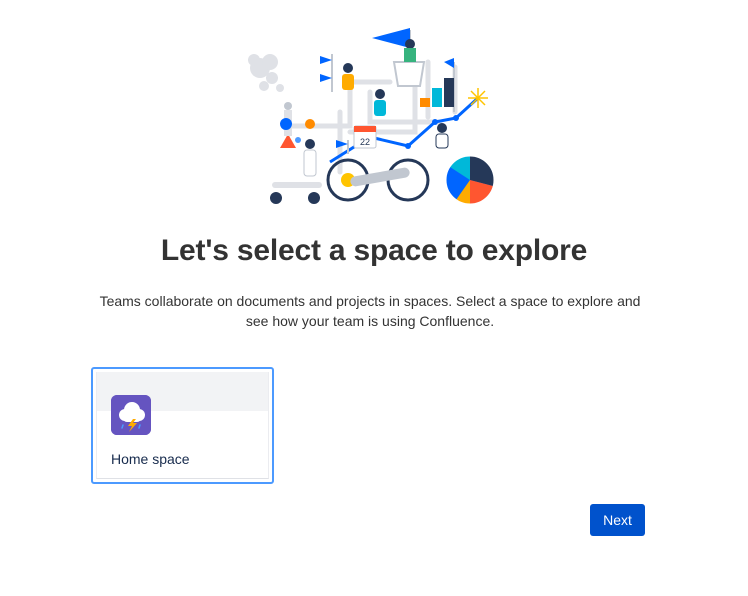  I want to click on page-title: Let's select a space to explore, so click(374, 250).